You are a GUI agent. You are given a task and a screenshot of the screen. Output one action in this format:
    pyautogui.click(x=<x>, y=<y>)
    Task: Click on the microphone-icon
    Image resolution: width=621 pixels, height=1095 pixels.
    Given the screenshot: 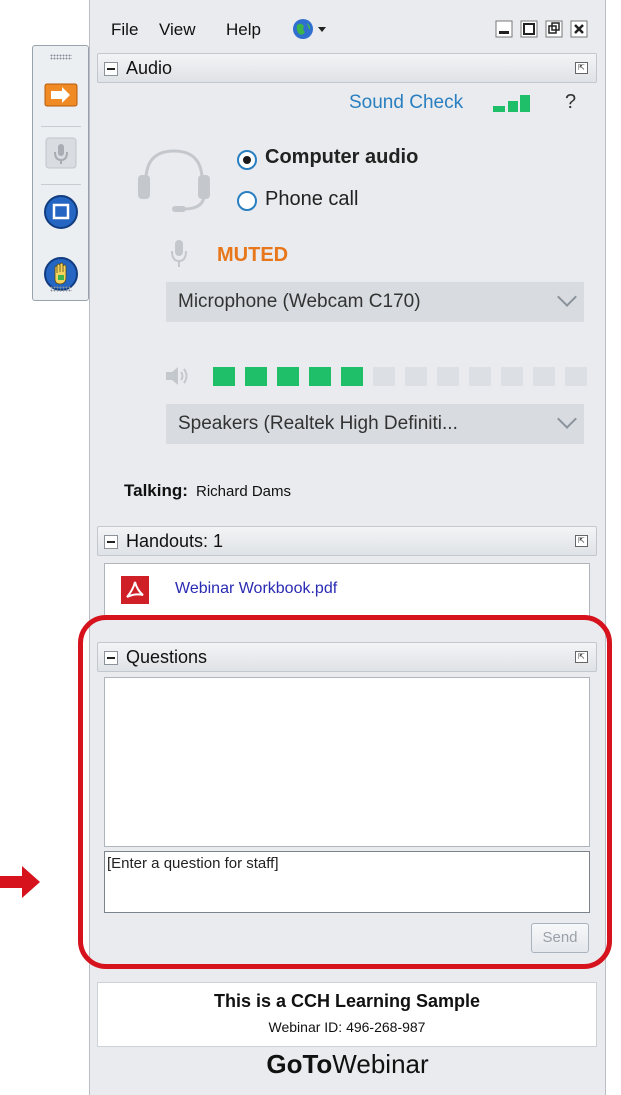 What is the action you would take?
    pyautogui.click(x=61, y=153)
    